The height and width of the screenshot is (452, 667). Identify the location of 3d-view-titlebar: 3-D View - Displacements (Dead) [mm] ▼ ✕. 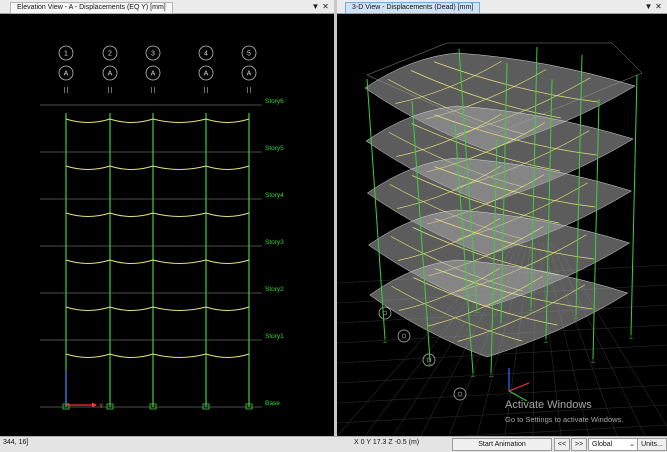
(502, 7).